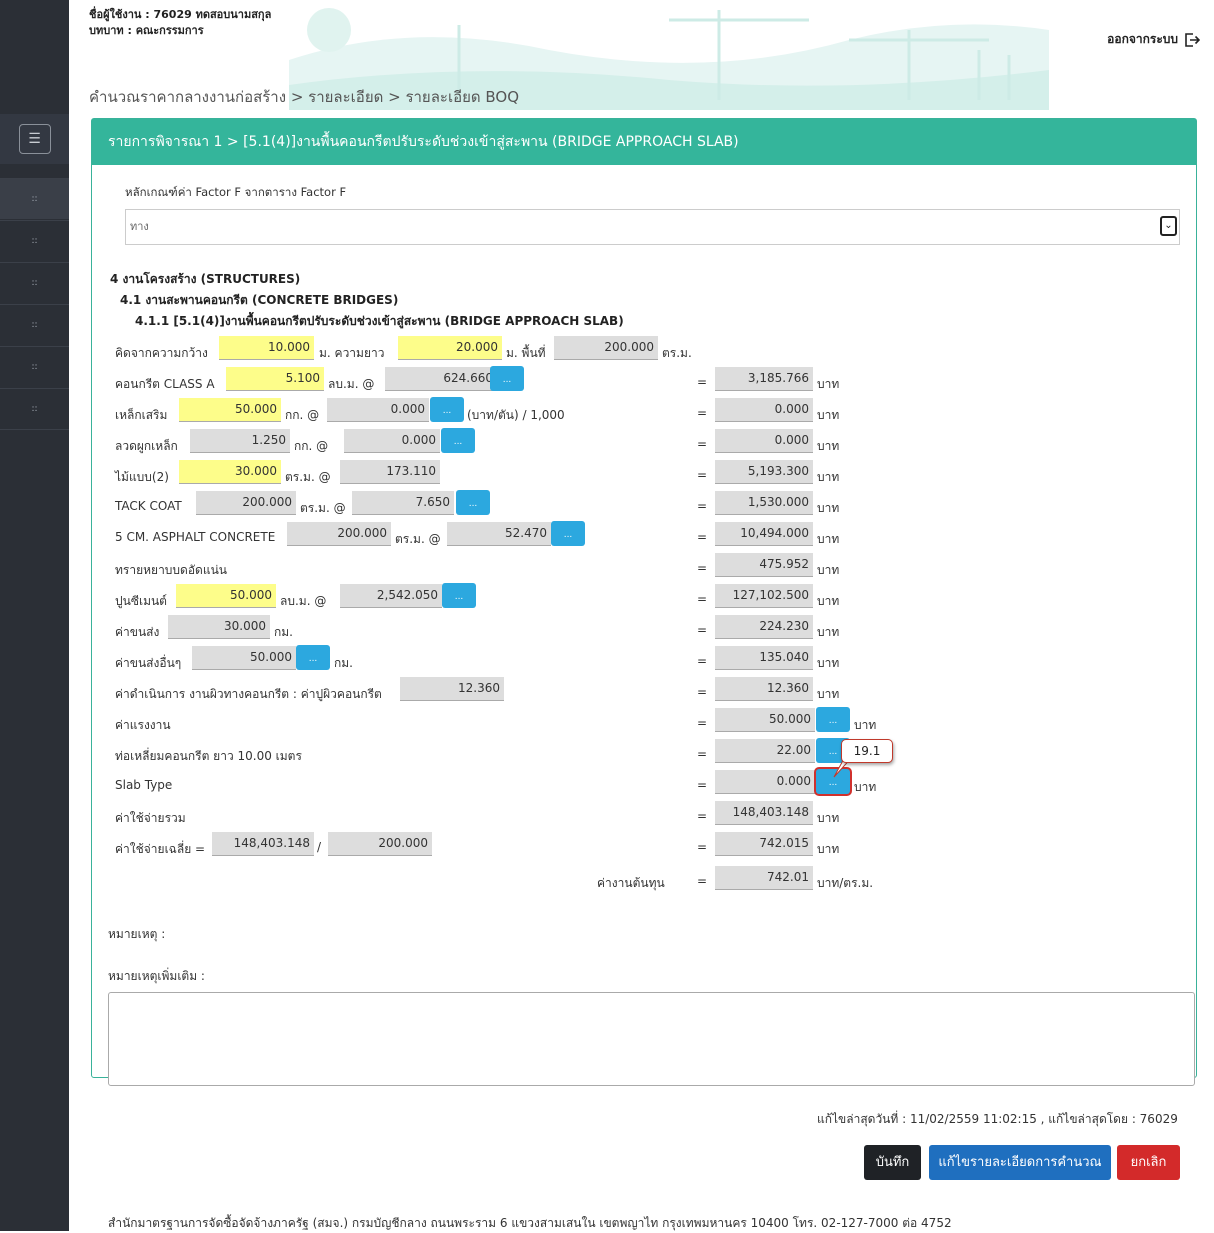  Describe the element at coordinates (1192, 39) in the screenshot. I see `logout-icon` at that location.